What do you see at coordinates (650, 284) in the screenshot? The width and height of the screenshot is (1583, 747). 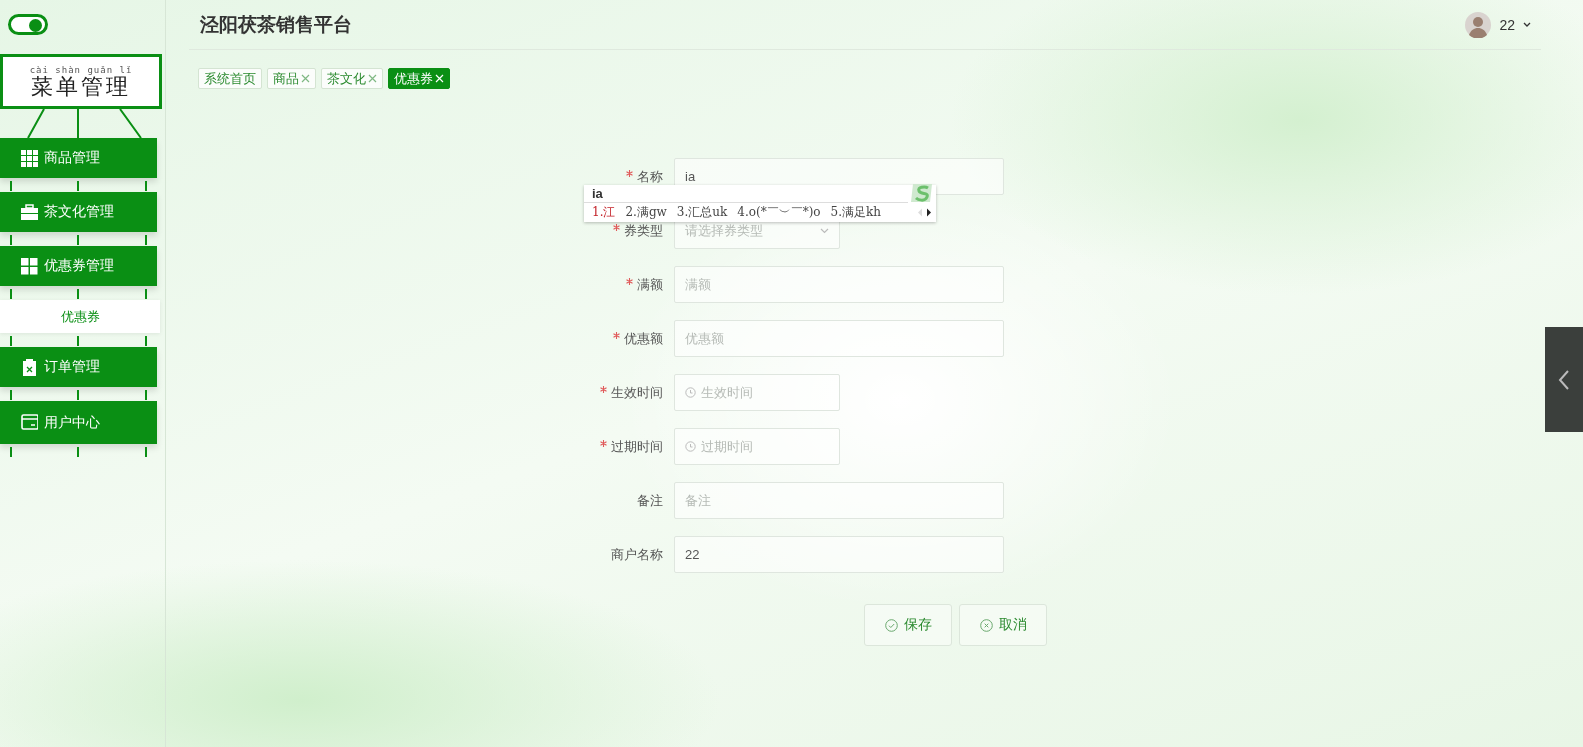 I see `field-label: 满额` at bounding box center [650, 284].